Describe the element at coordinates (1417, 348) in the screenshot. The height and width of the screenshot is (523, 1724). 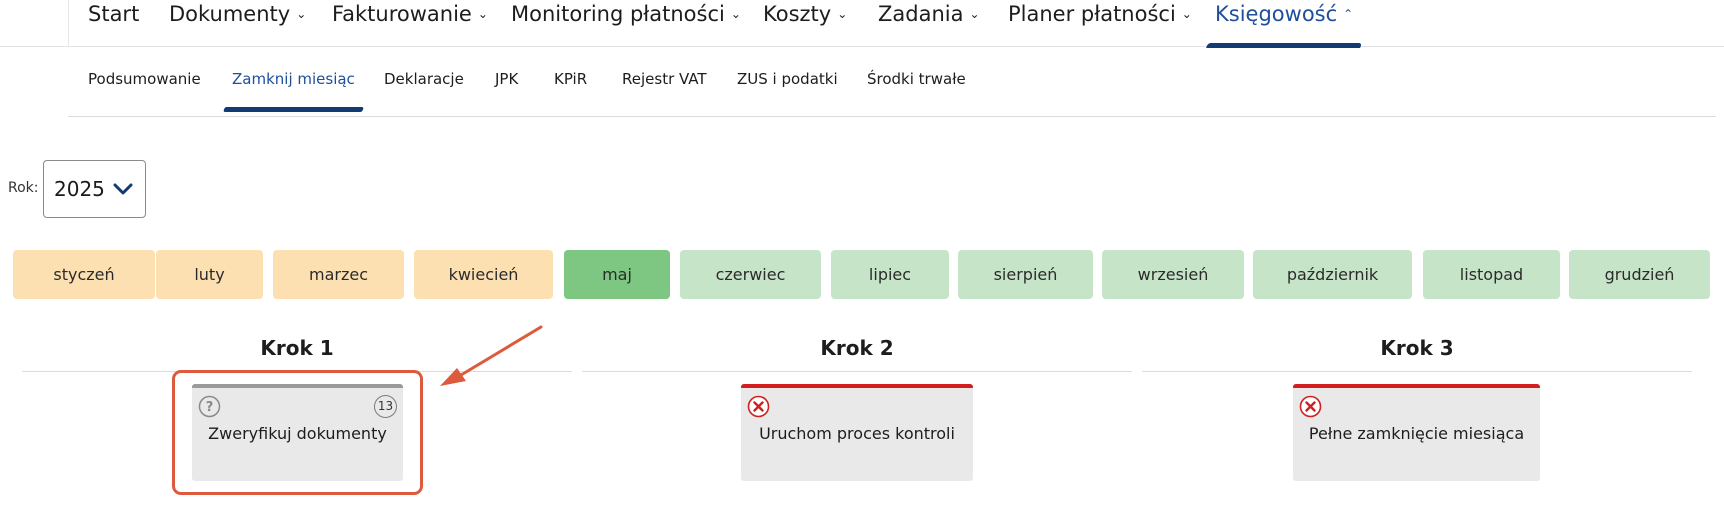
I see `step-3-title: Krok 3` at that location.